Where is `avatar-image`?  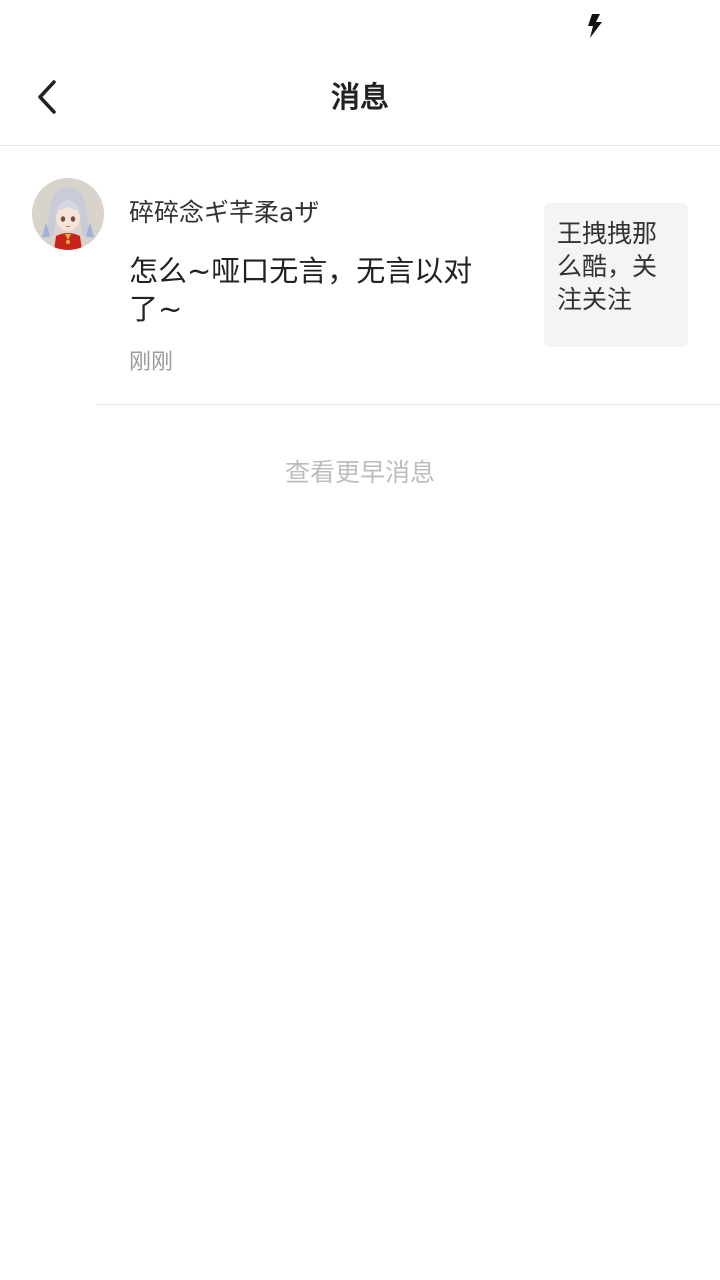
avatar-image is located at coordinates (68, 214).